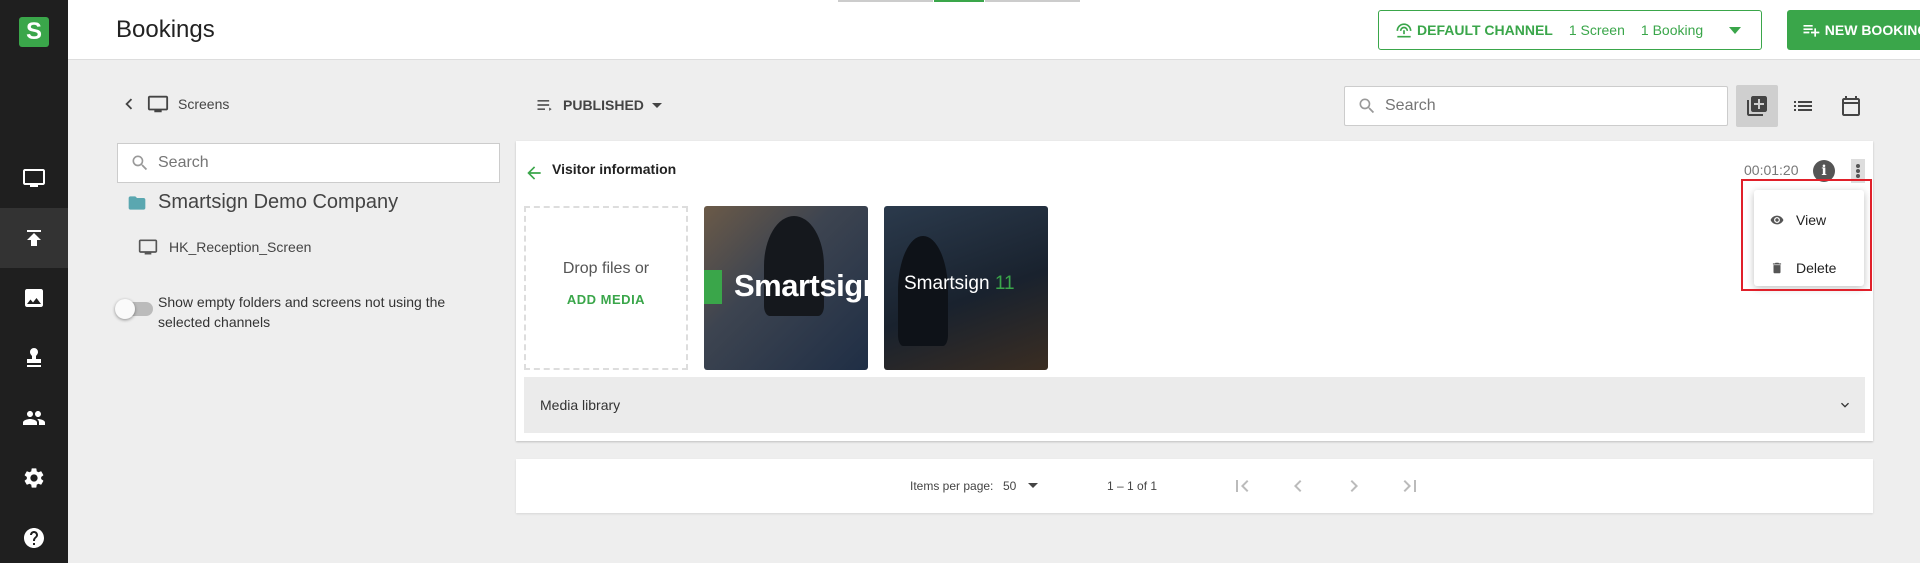  Describe the element at coordinates (125, 309) in the screenshot. I see `toggle-knob` at that location.